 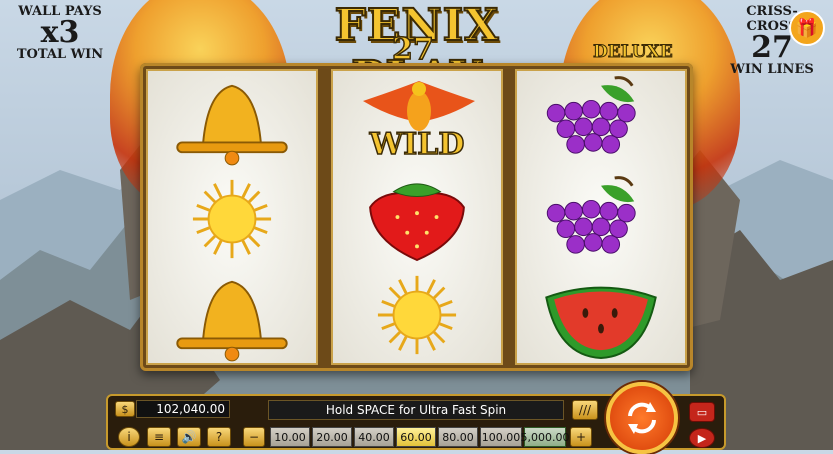 I want to click on bet-decrease-button: −, so click(x=254, y=437).